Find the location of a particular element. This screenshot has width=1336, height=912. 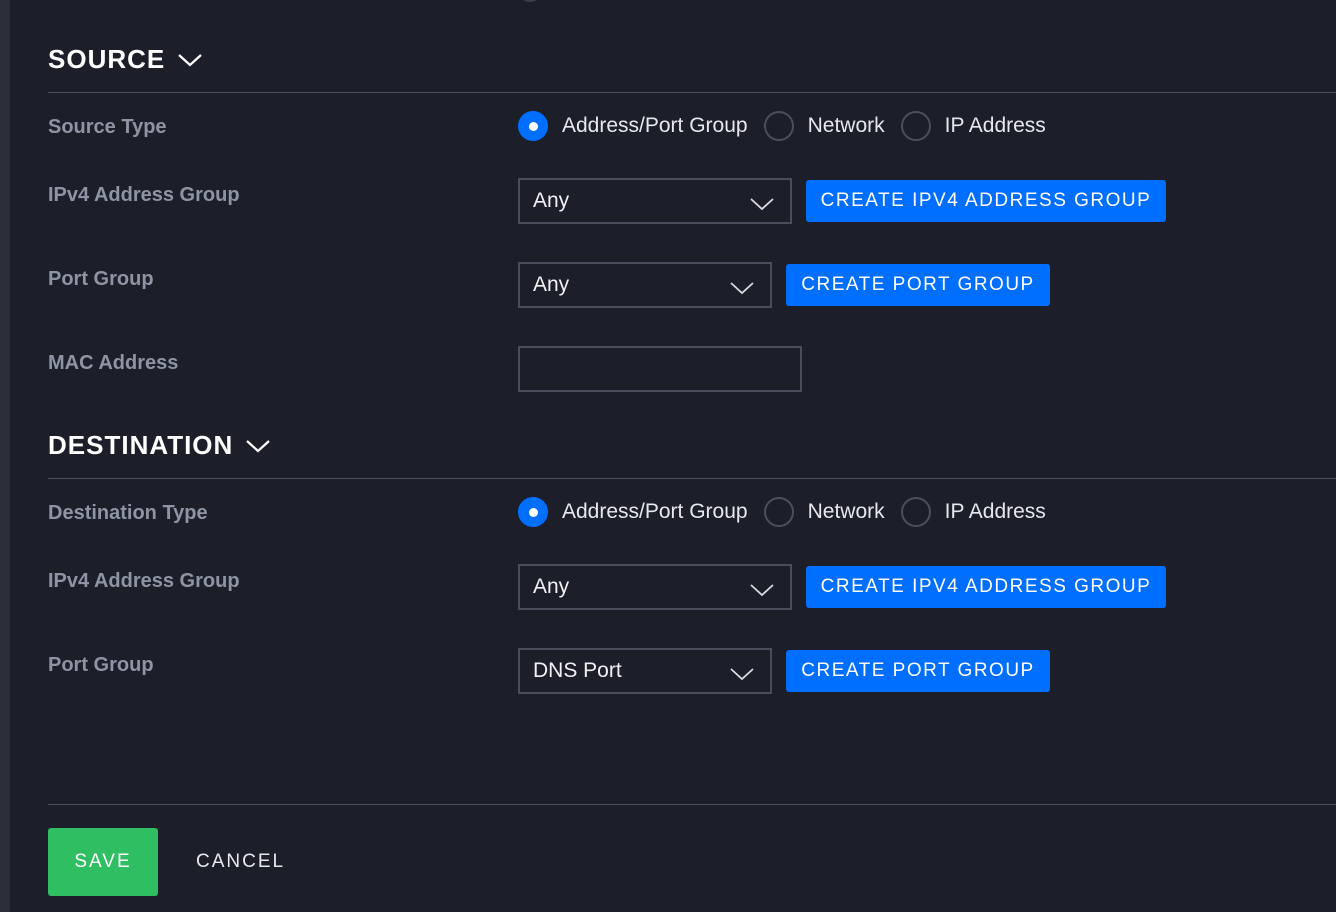

destination-type-network: Network is located at coordinates (824, 512).